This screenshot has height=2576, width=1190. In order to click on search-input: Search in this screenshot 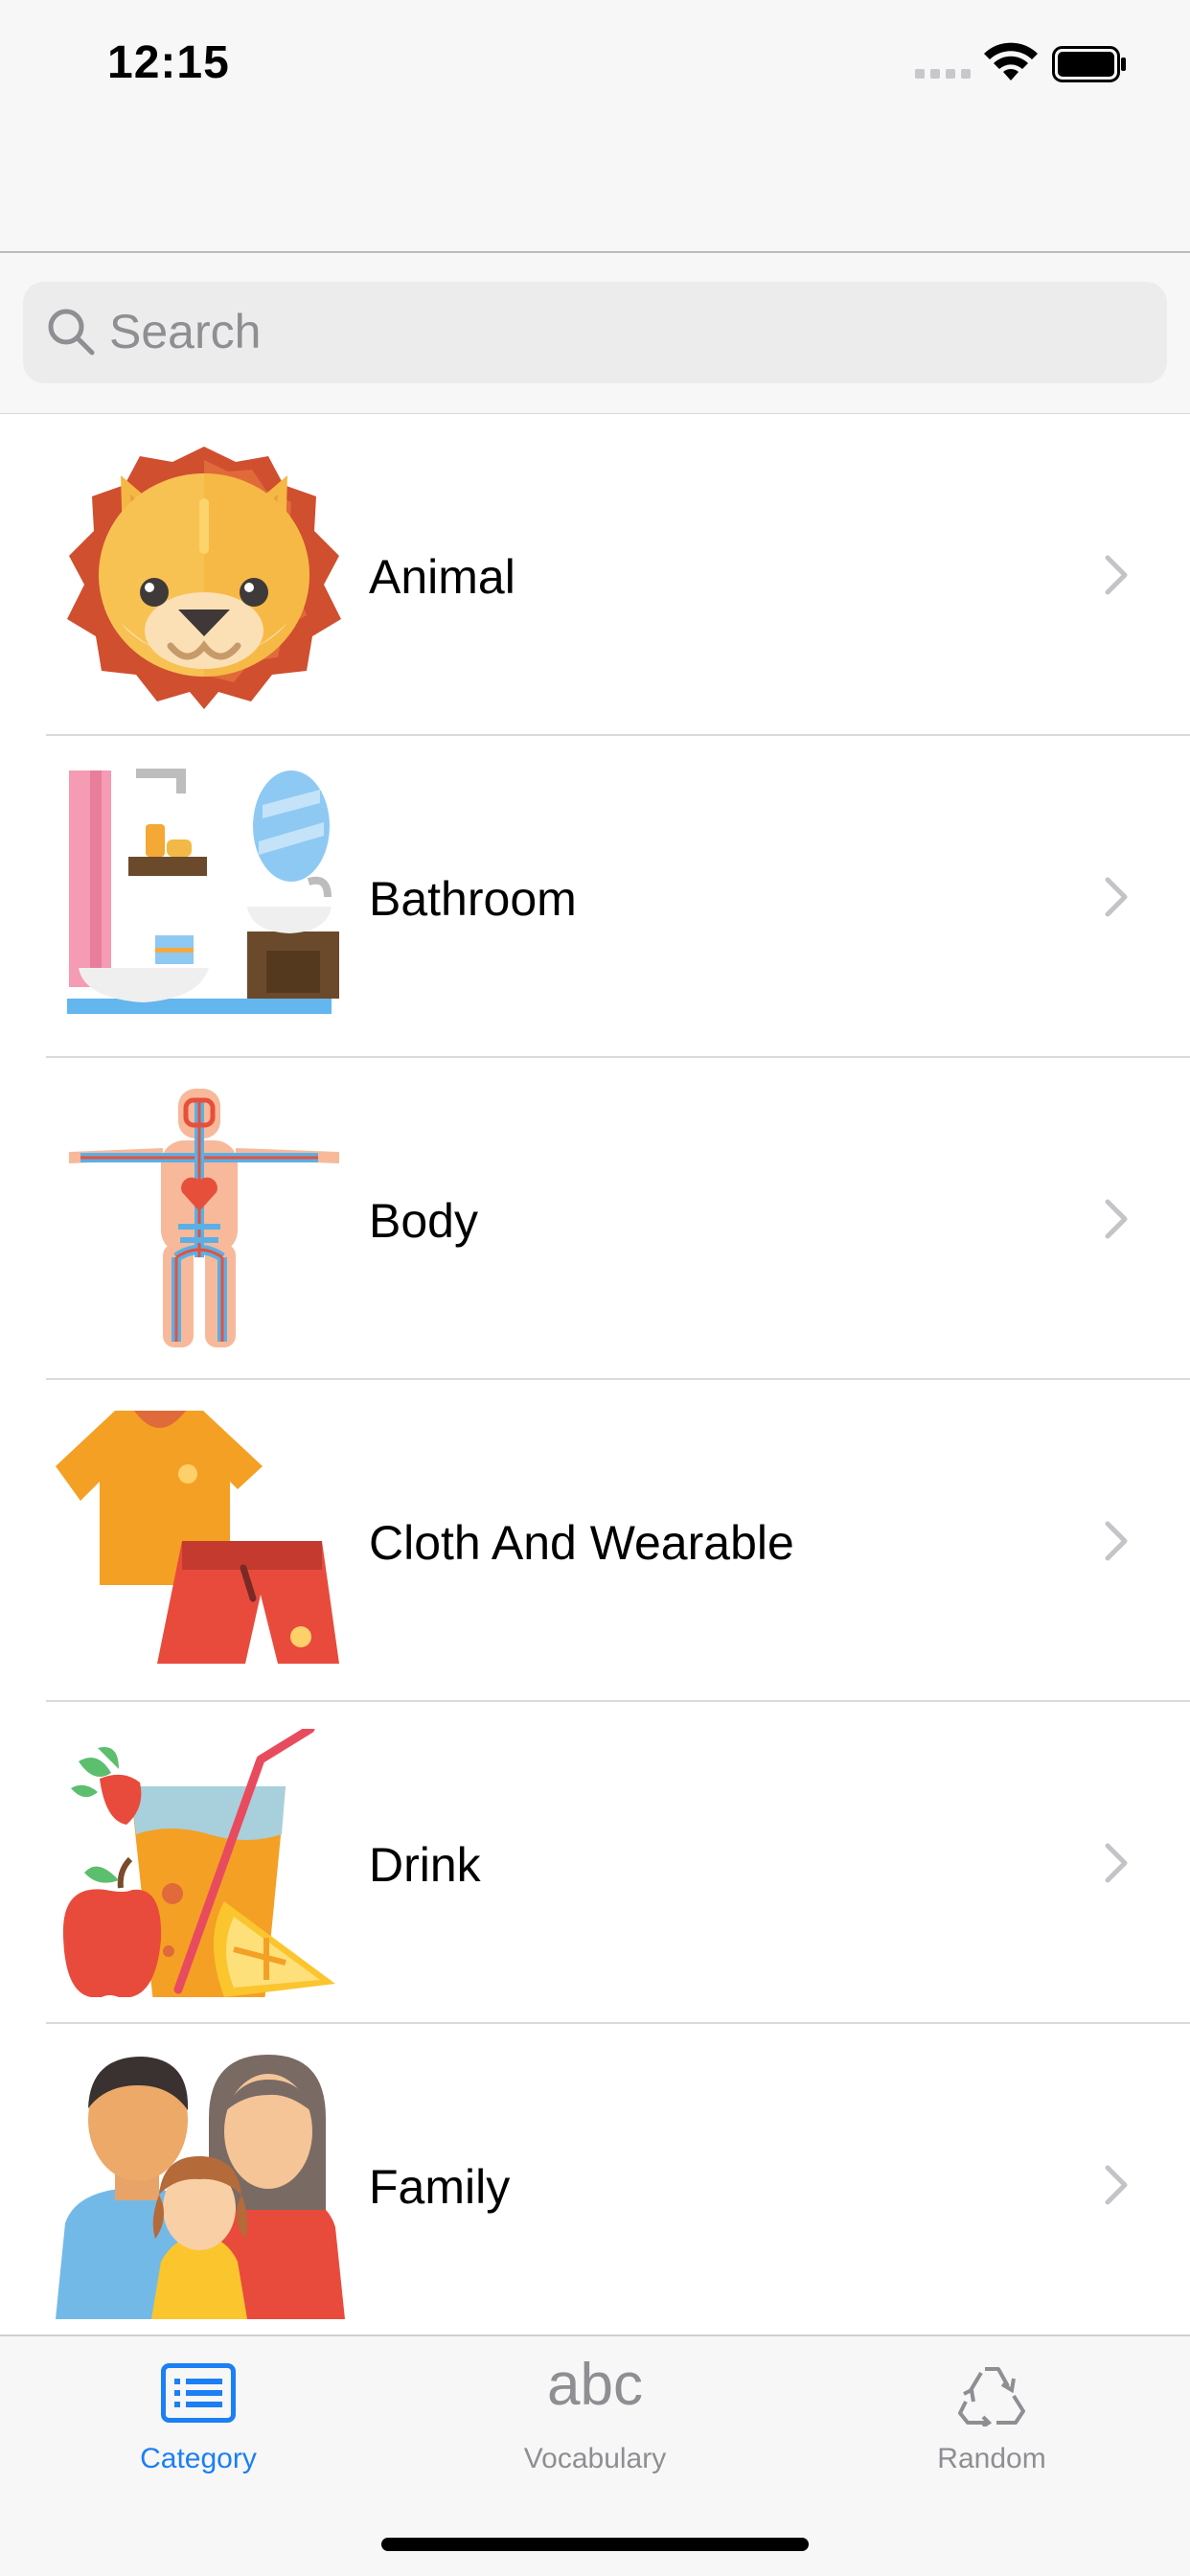, I will do `click(595, 332)`.